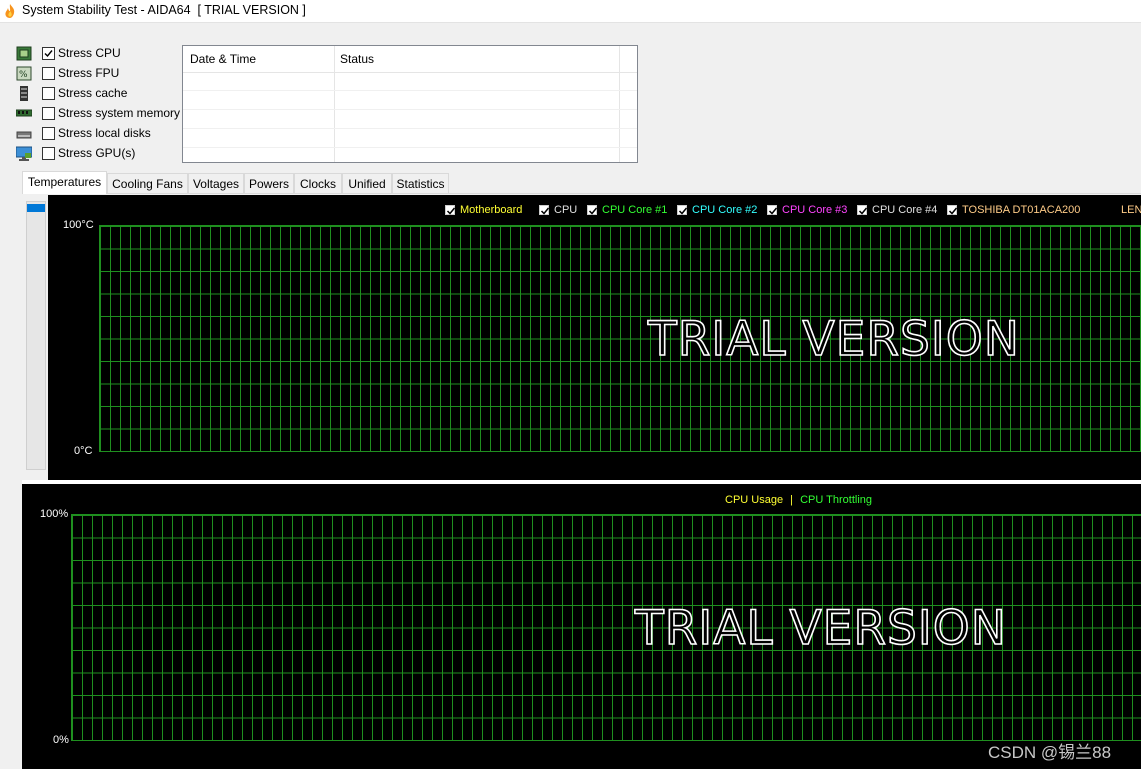 Image resolution: width=1141 pixels, height=769 pixels. What do you see at coordinates (269, 183) in the screenshot?
I see `tab-powers: Powers` at bounding box center [269, 183].